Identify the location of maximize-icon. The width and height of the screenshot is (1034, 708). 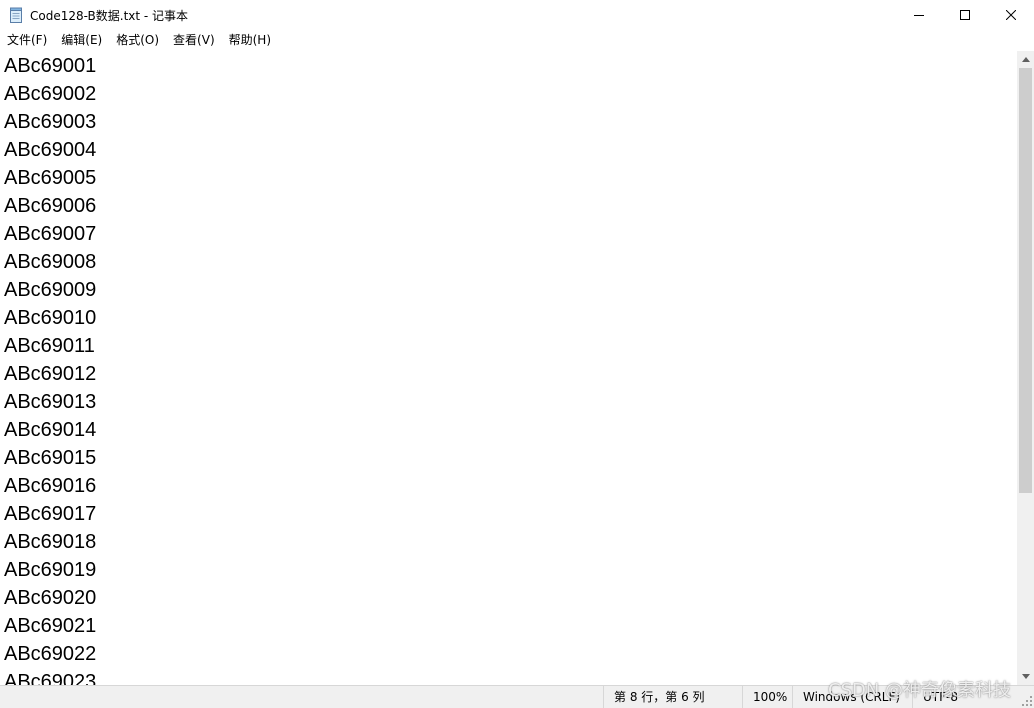
(965, 15).